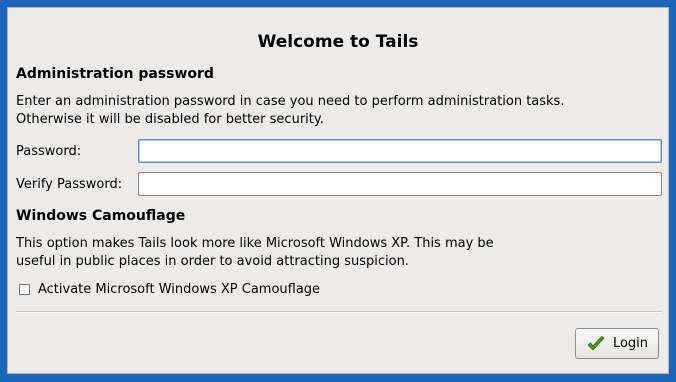 This screenshot has height=382, width=676. What do you see at coordinates (400, 184) in the screenshot?
I see `verify-password-input` at bounding box center [400, 184].